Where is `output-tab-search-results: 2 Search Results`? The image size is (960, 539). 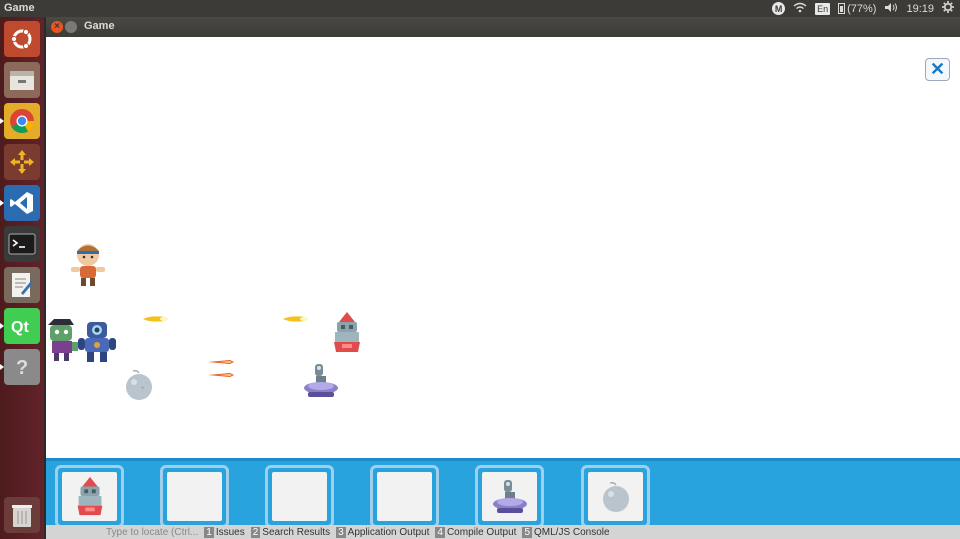 output-tab-search-results: 2 Search Results is located at coordinates (290, 532).